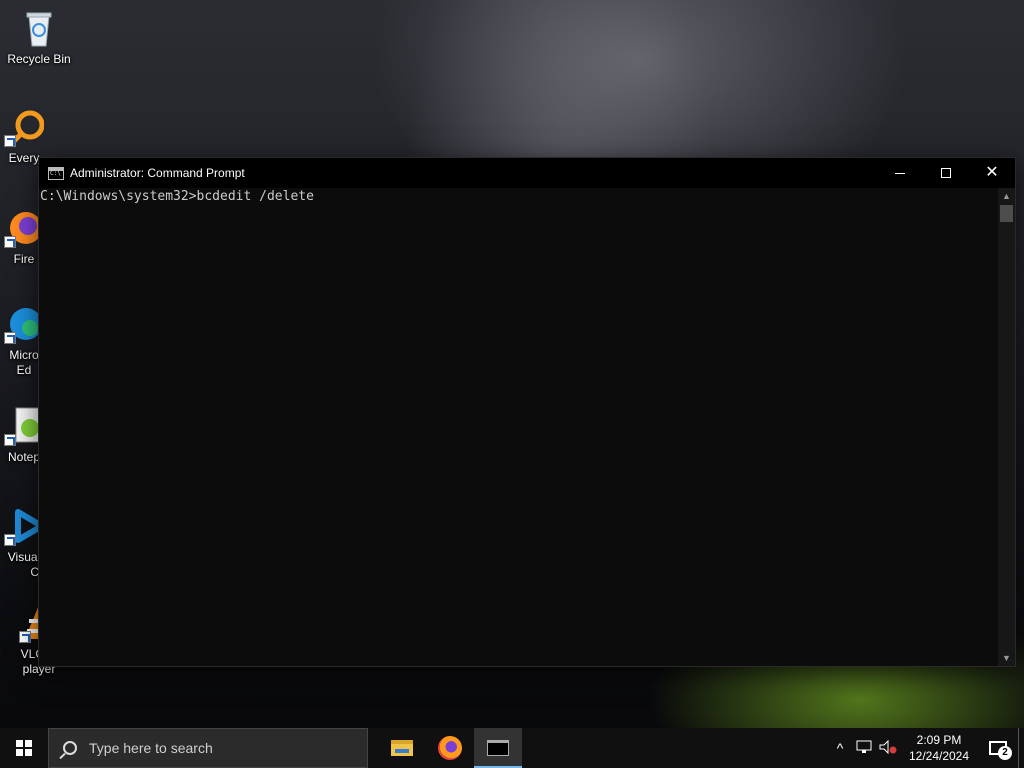 The image size is (1024, 768). Describe the element at coordinates (527, 173) in the screenshot. I see `window-titlebar: Administrator: Command Prompt ✕` at that location.